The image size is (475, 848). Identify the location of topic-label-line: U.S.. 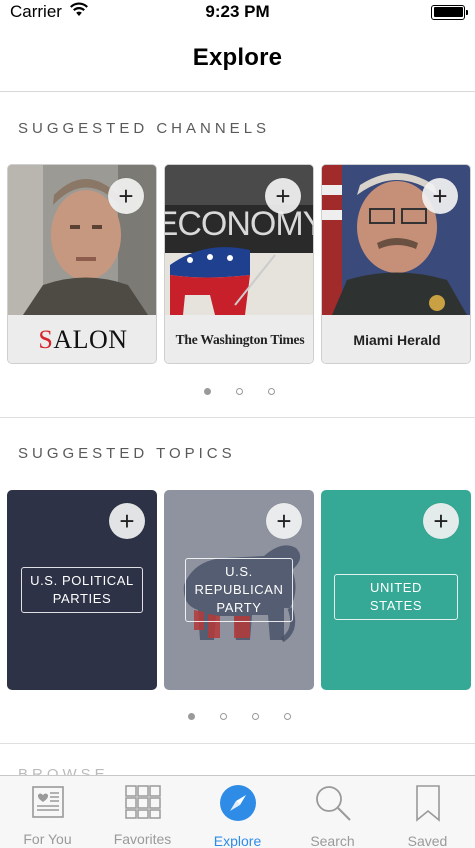
(239, 571).